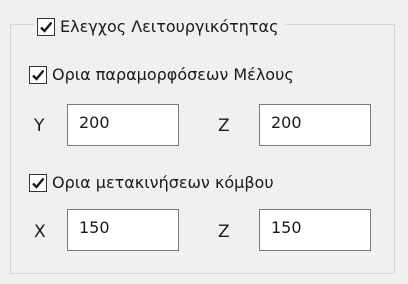  I want to click on member-limits-checkbox, so click(38, 75).